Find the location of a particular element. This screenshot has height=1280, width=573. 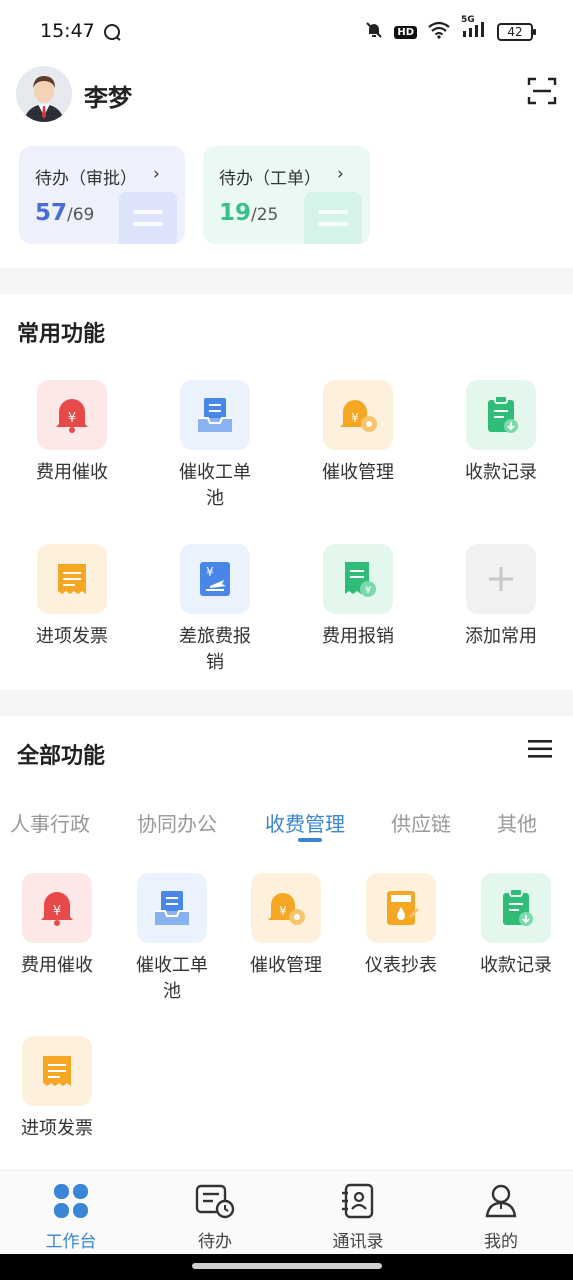

todo-approval-count: 57/69 is located at coordinates (64, 213).